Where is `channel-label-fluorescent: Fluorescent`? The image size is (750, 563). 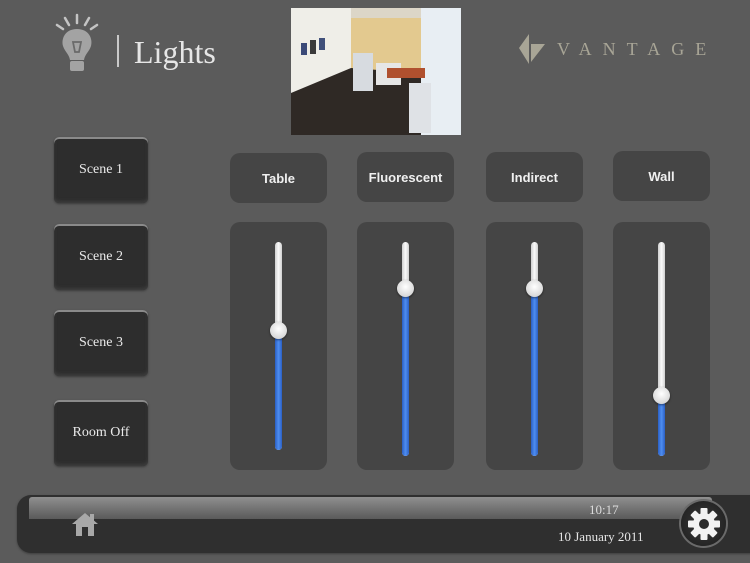
channel-label-fluorescent: Fluorescent is located at coordinates (405, 177).